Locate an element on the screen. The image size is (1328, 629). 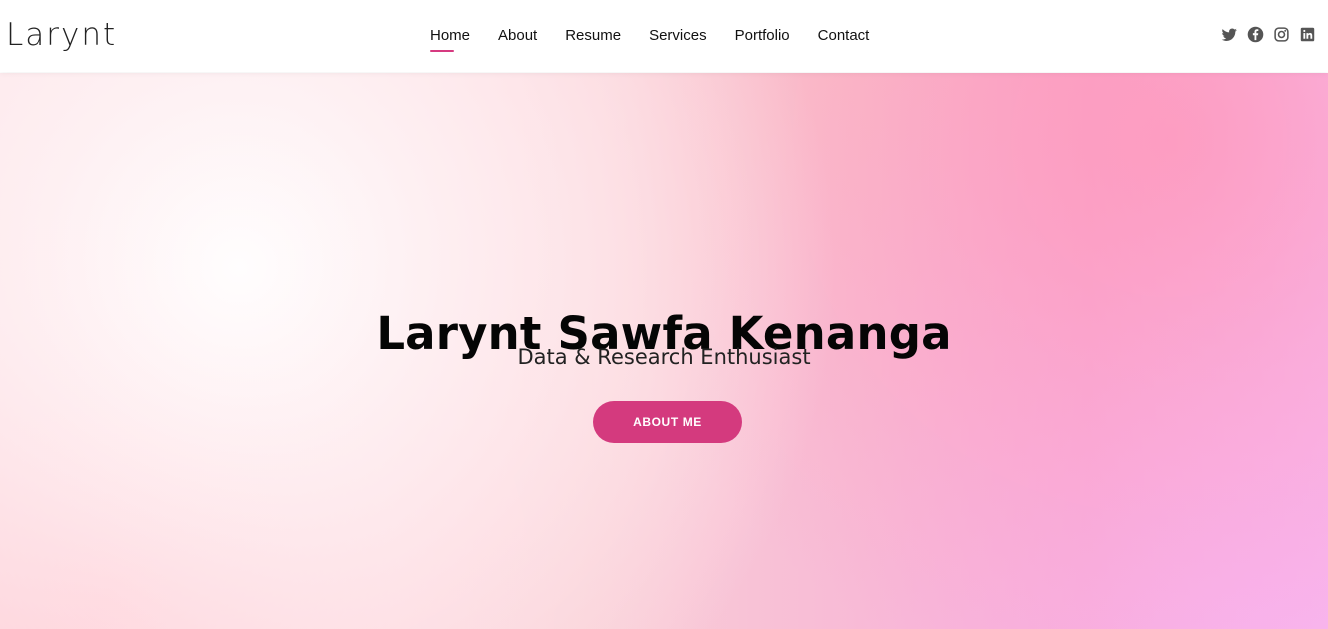
nav-about-link: About is located at coordinates (517, 36).